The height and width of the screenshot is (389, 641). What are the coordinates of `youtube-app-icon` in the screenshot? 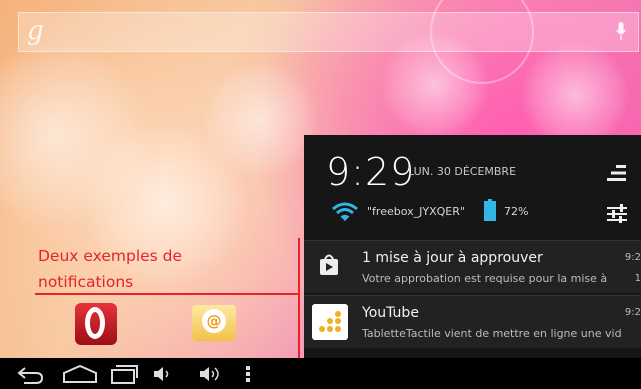 It's located at (330, 322).